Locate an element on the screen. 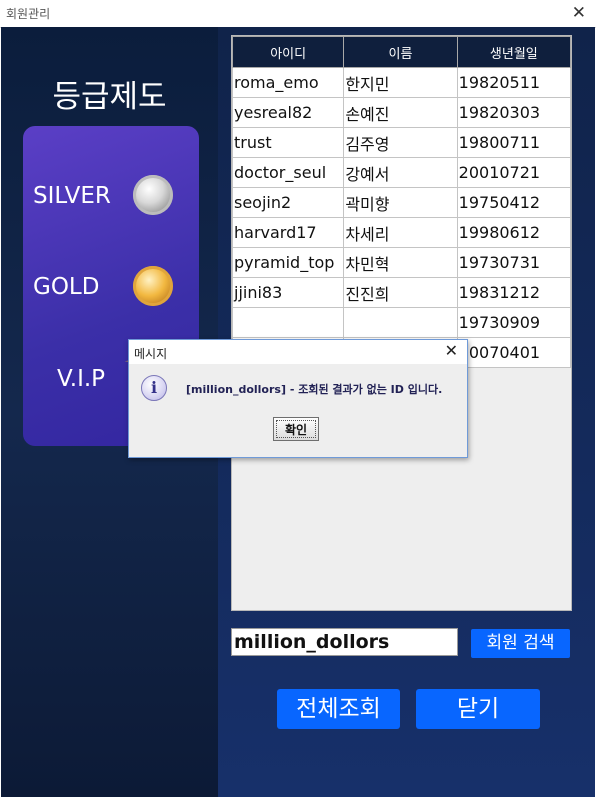  grade-row-silver: SILVER is located at coordinates (111, 197).